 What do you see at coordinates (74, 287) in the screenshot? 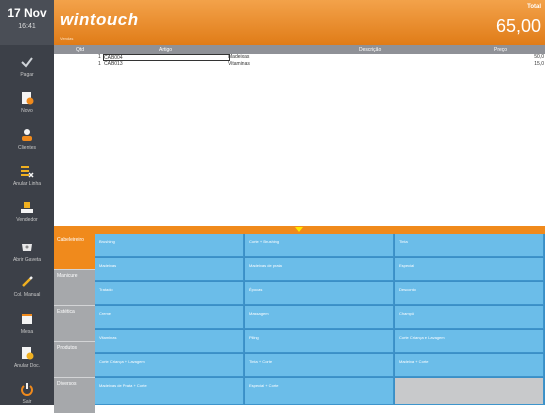
I see `category-manicure: Manicure` at bounding box center [74, 287].